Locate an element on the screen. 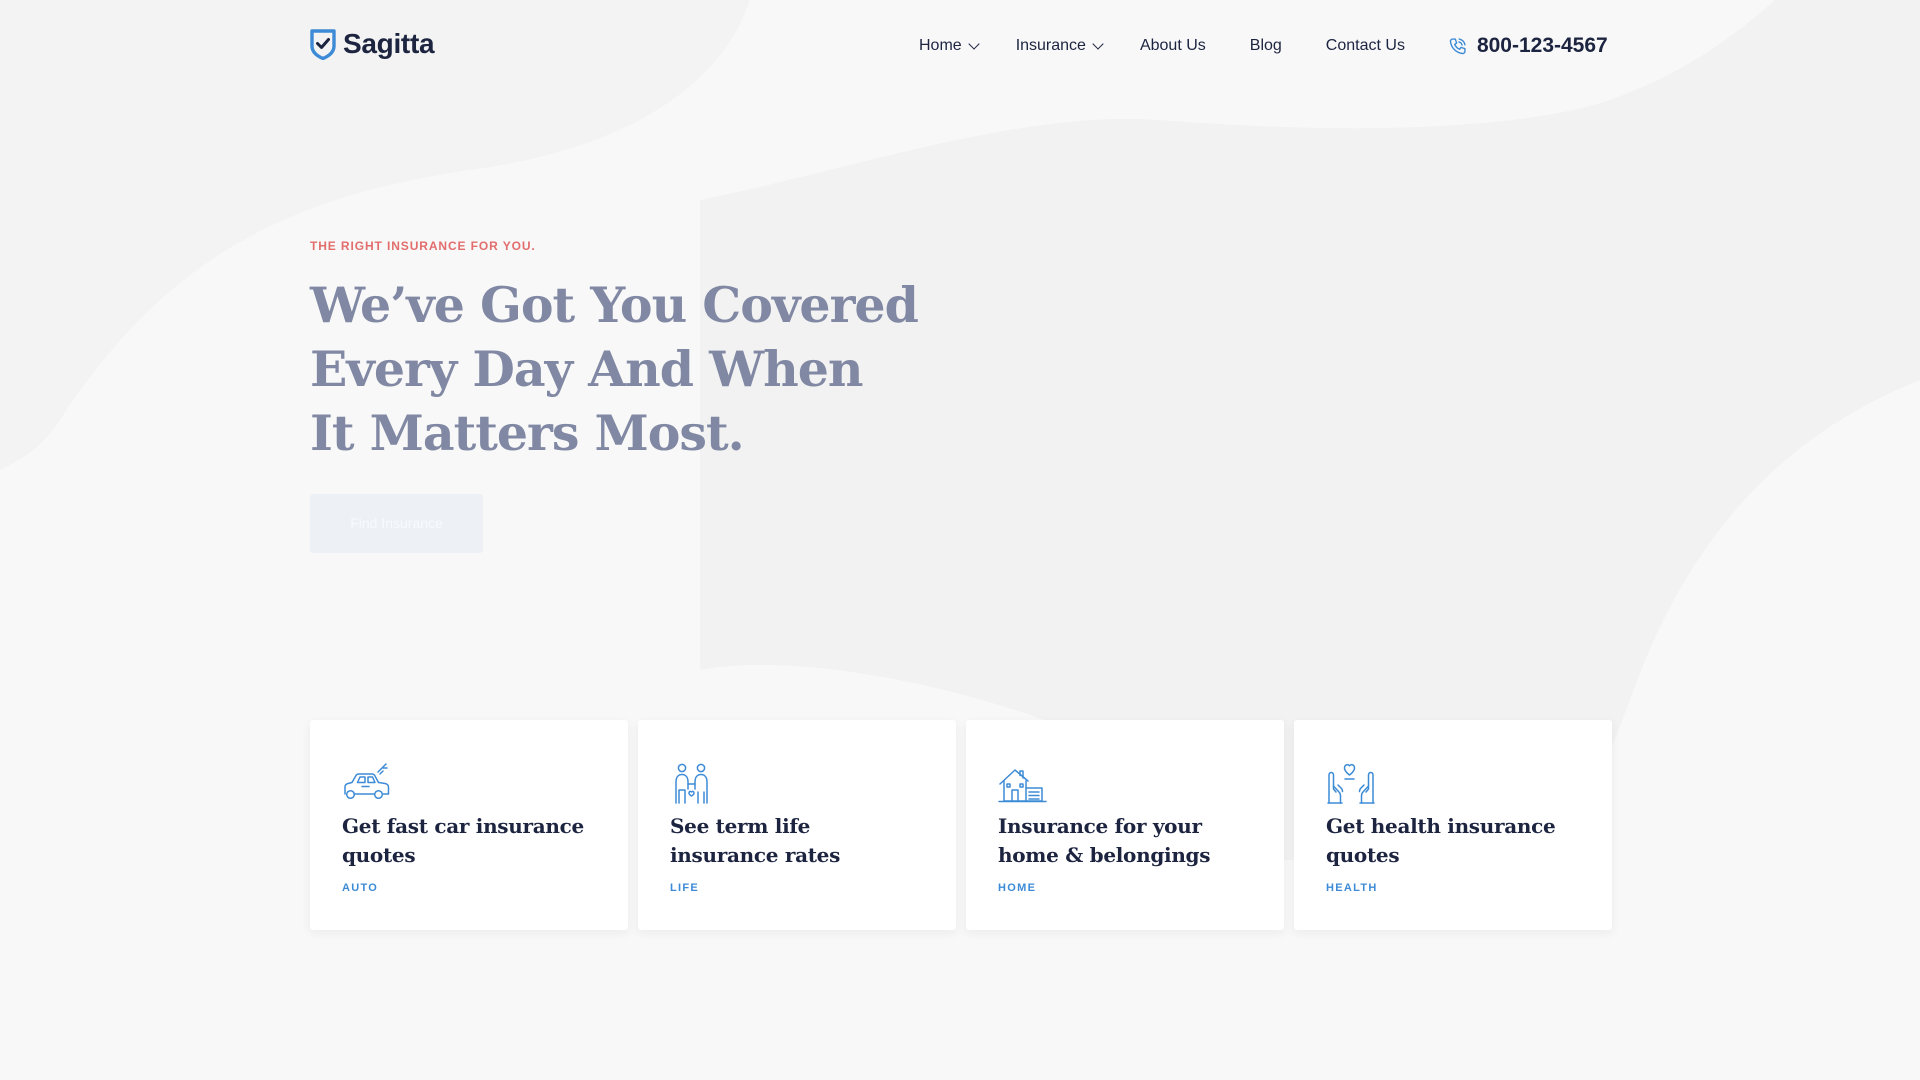 The width and height of the screenshot is (1920, 1080). car-icon is located at coordinates (367, 781).